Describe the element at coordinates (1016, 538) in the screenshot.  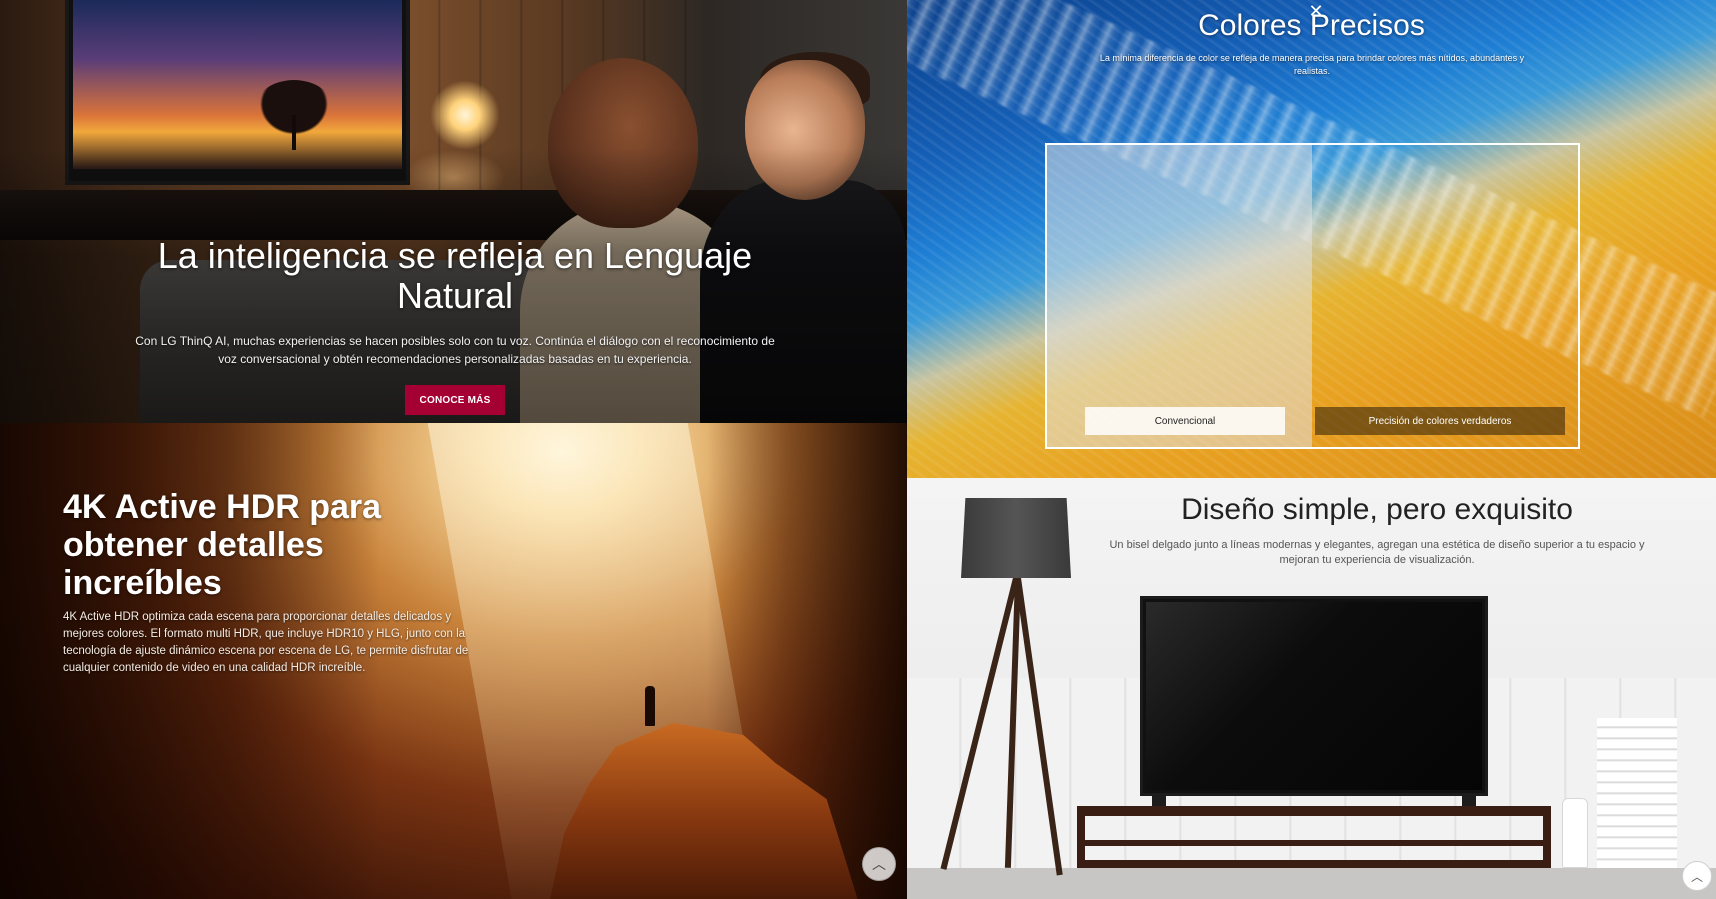
I see `floor-lamp-shade` at that location.